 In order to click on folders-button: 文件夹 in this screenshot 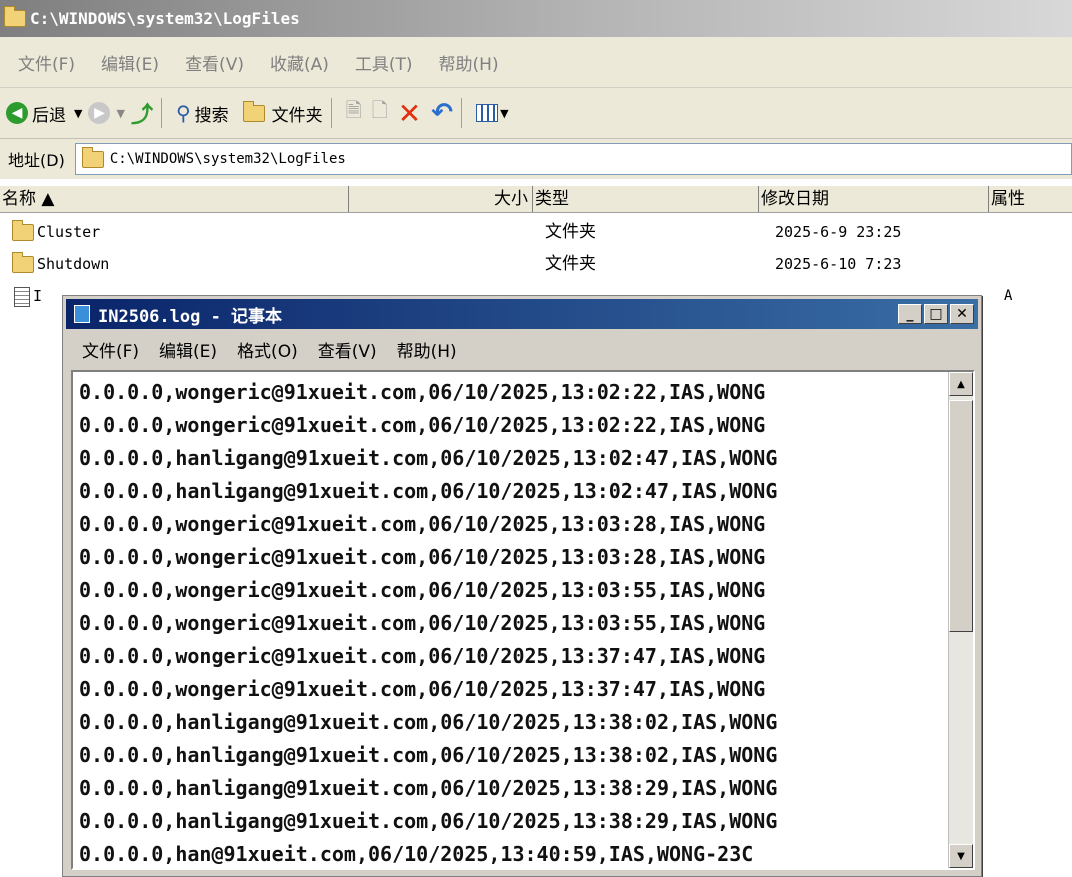, I will do `click(282, 113)`.